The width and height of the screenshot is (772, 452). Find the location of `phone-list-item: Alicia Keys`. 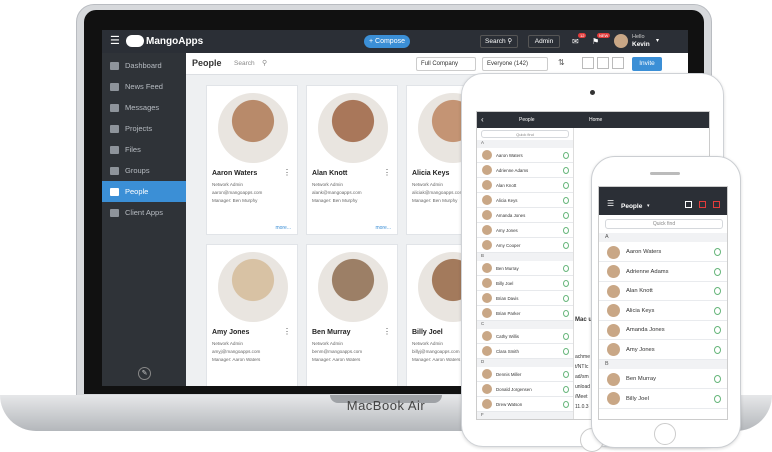

phone-list-item: Alicia Keys is located at coordinates (663, 311).